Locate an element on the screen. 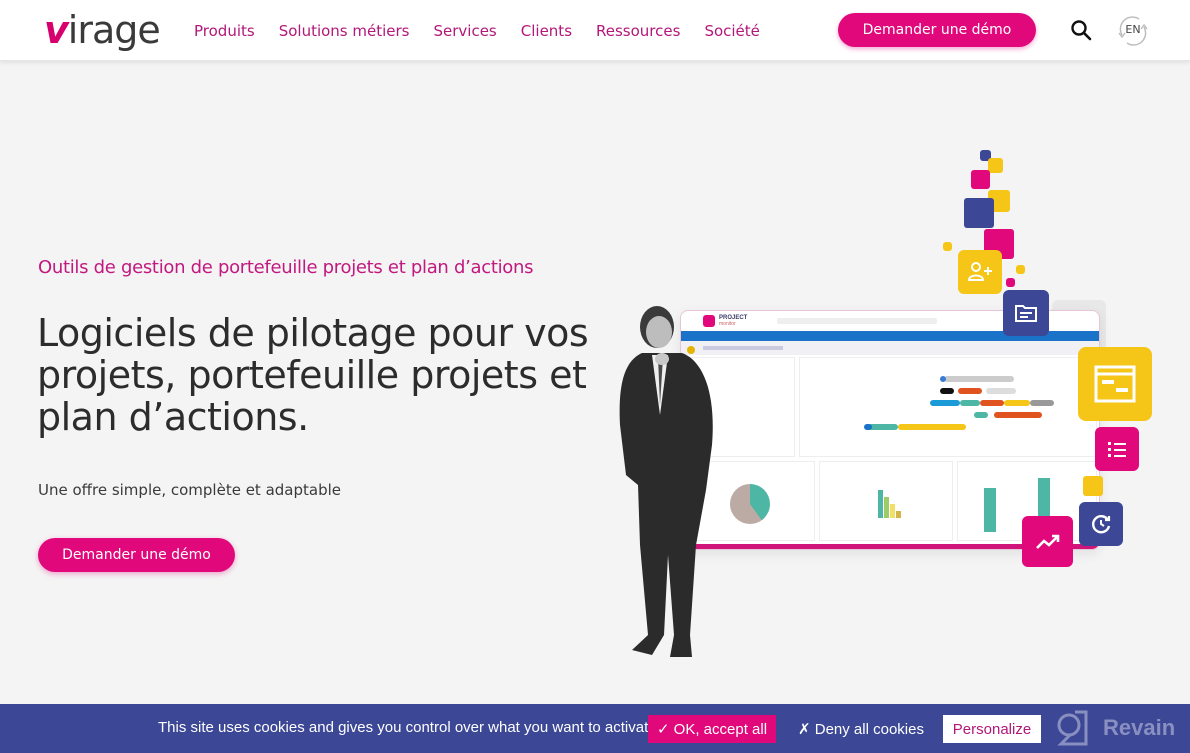  revain-watermark: Revain is located at coordinates (1115, 728).